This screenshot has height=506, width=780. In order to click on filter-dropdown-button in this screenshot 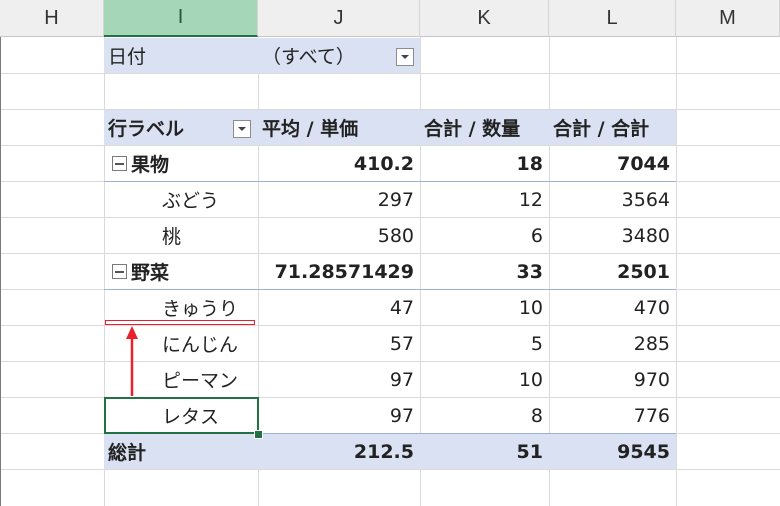, I will do `click(405, 57)`.